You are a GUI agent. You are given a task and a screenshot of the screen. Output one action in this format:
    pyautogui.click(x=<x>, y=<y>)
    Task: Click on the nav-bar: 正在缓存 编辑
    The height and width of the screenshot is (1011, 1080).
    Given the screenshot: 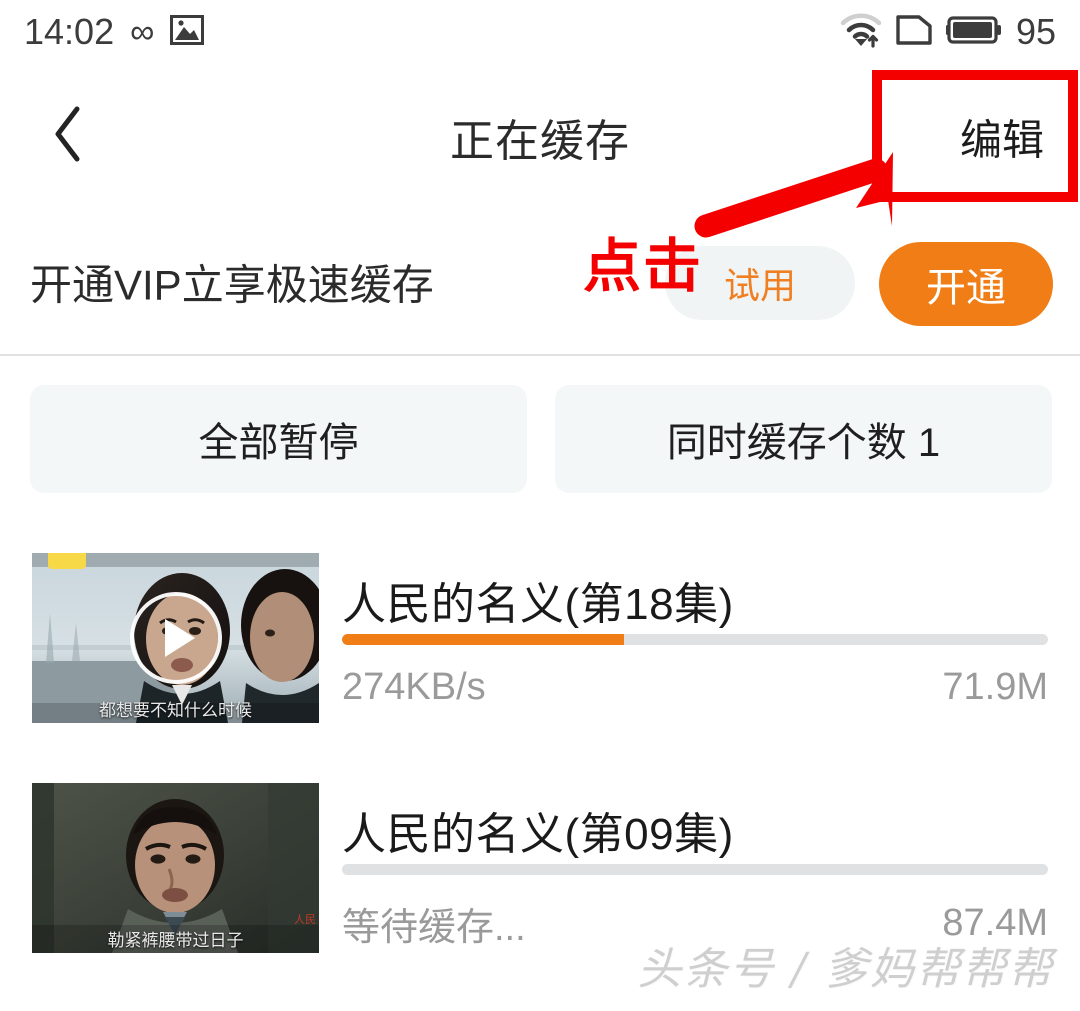 What is the action you would take?
    pyautogui.click(x=540, y=136)
    